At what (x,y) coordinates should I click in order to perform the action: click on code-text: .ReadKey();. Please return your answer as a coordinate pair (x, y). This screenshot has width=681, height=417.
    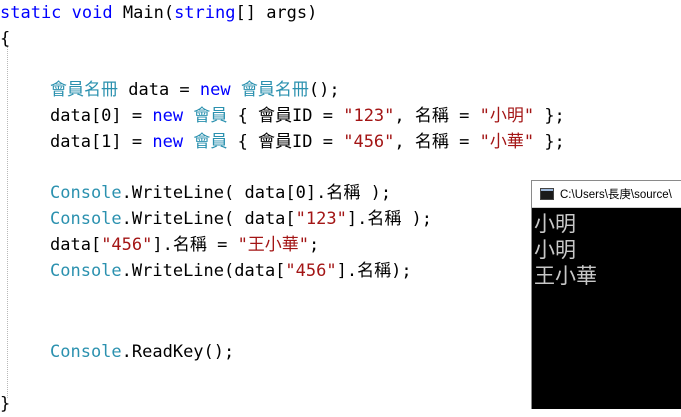
    Looking at the image, I should click on (178, 352).